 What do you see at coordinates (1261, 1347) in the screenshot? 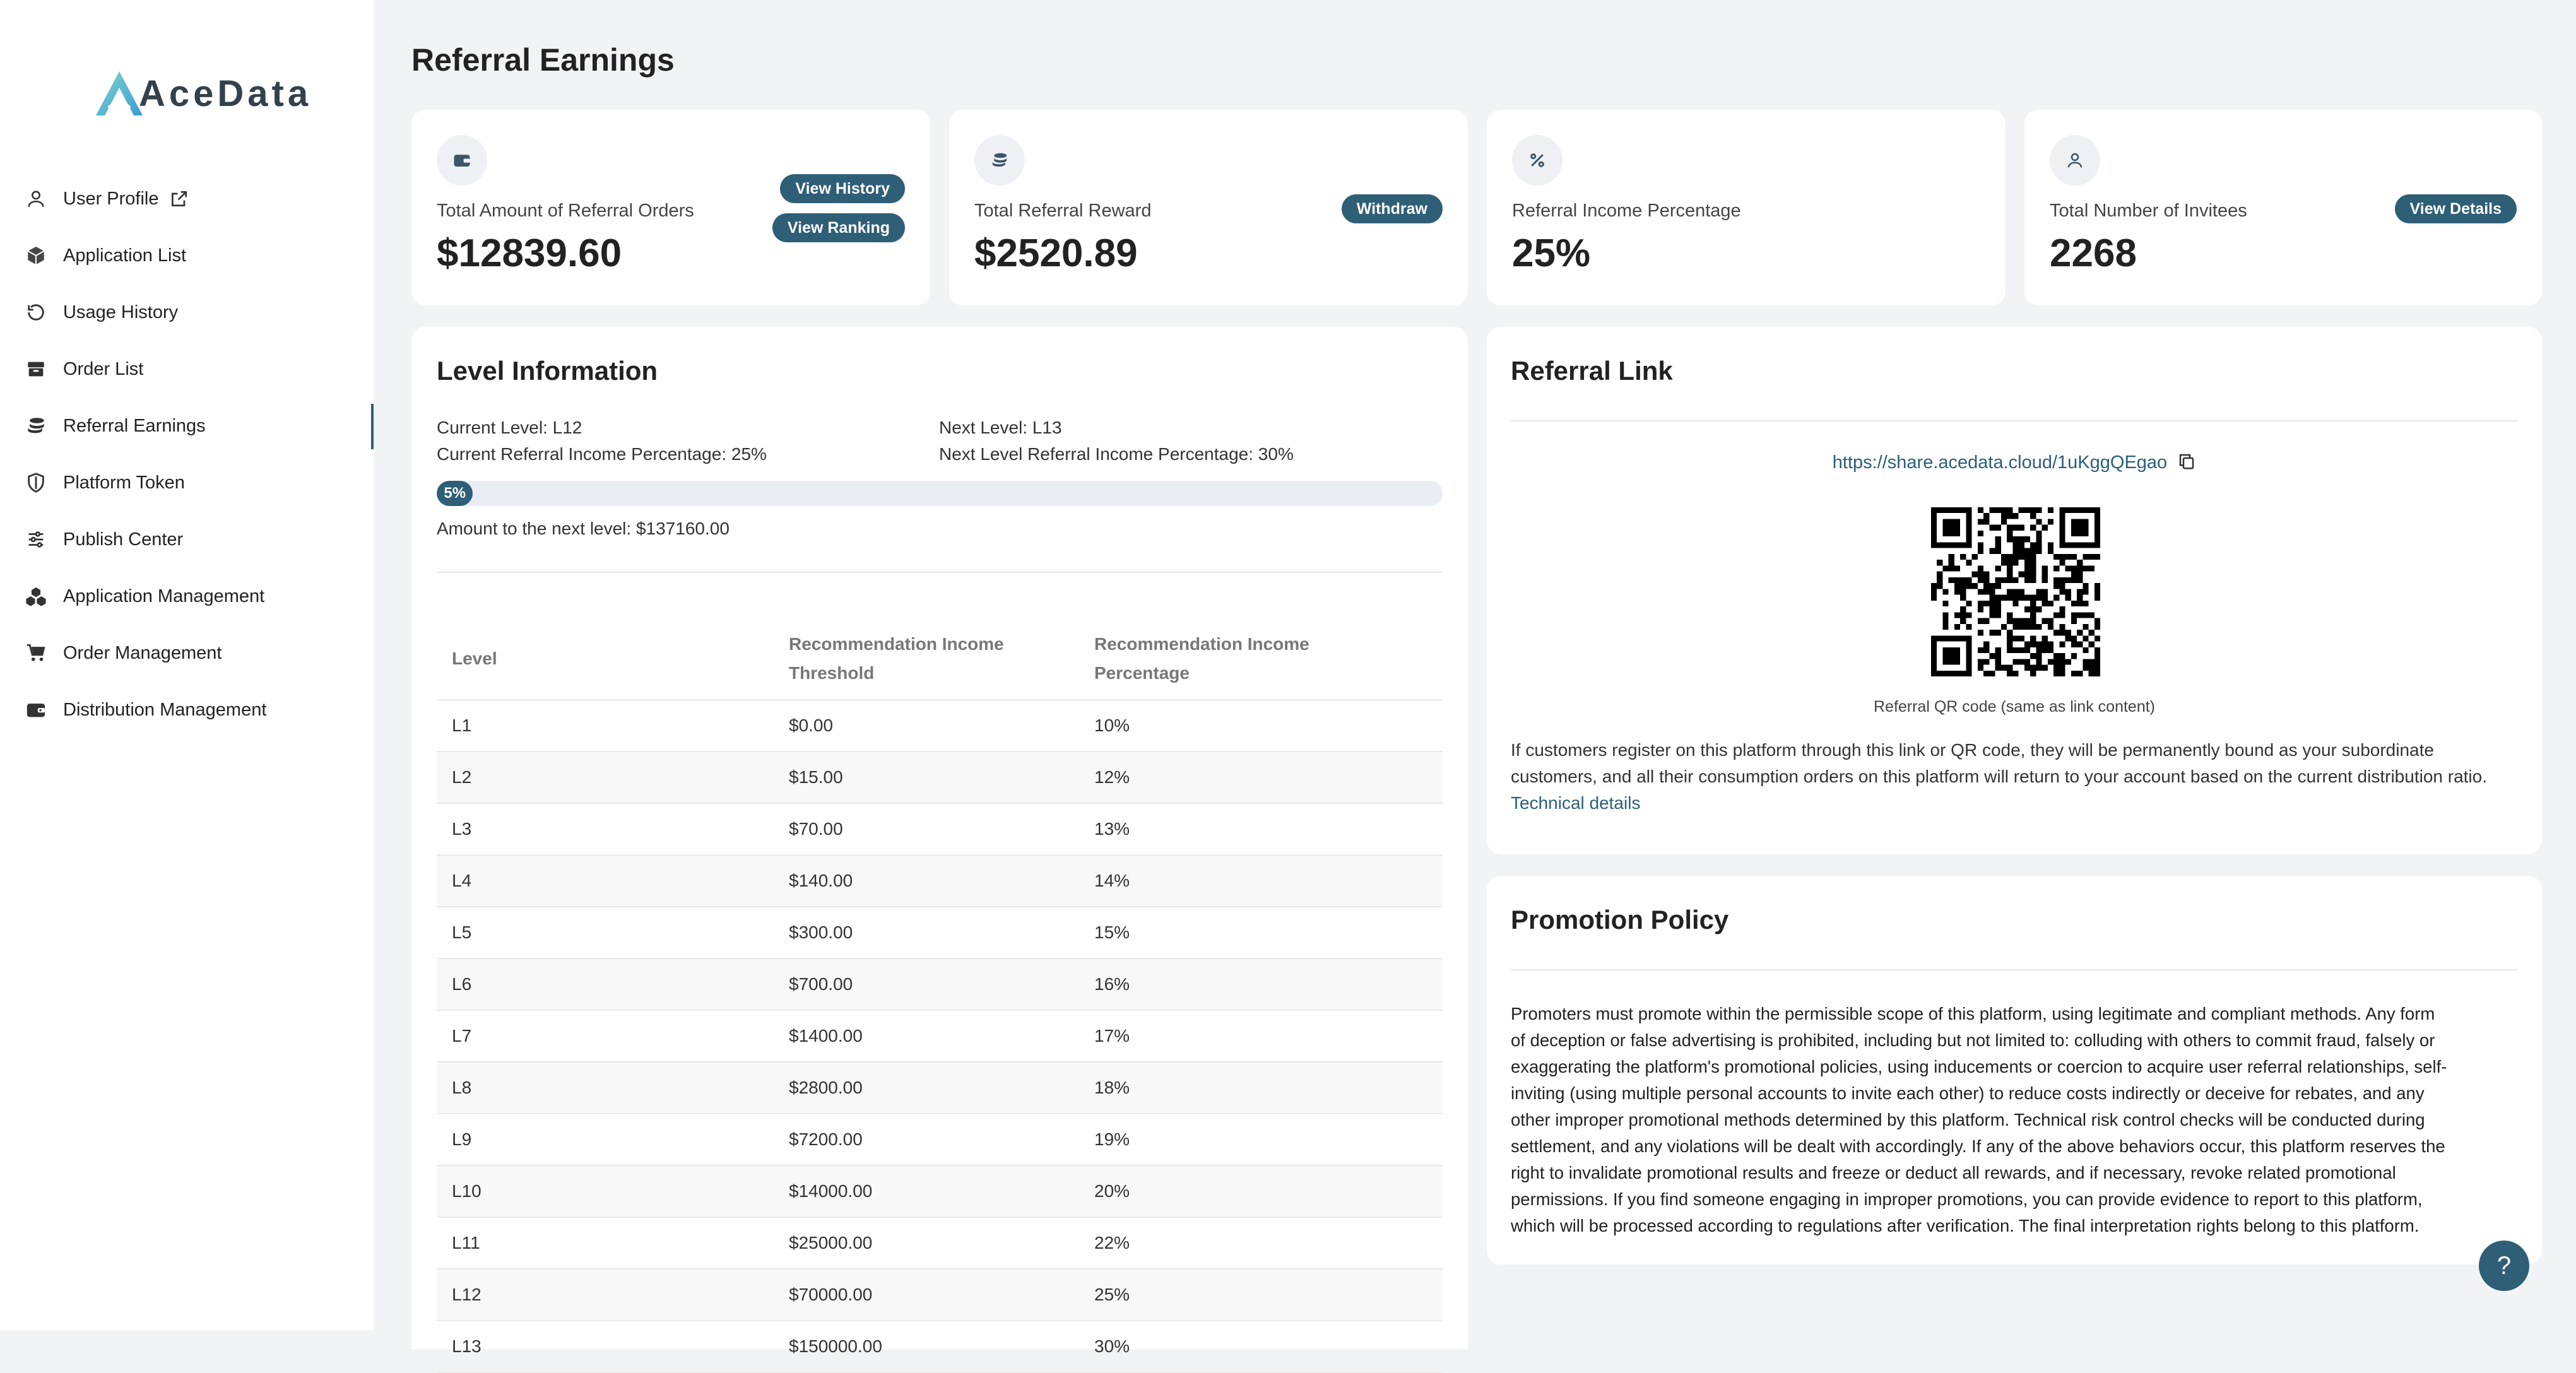
I see `percentage-cell: 30%` at bounding box center [1261, 1347].